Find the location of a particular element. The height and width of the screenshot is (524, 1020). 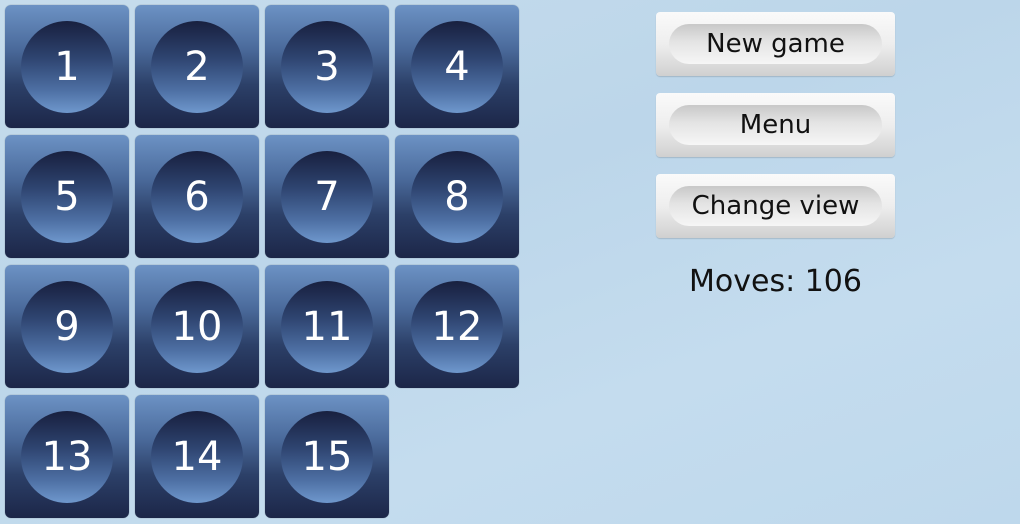

puzzle-tile: 6 is located at coordinates (197, 196).